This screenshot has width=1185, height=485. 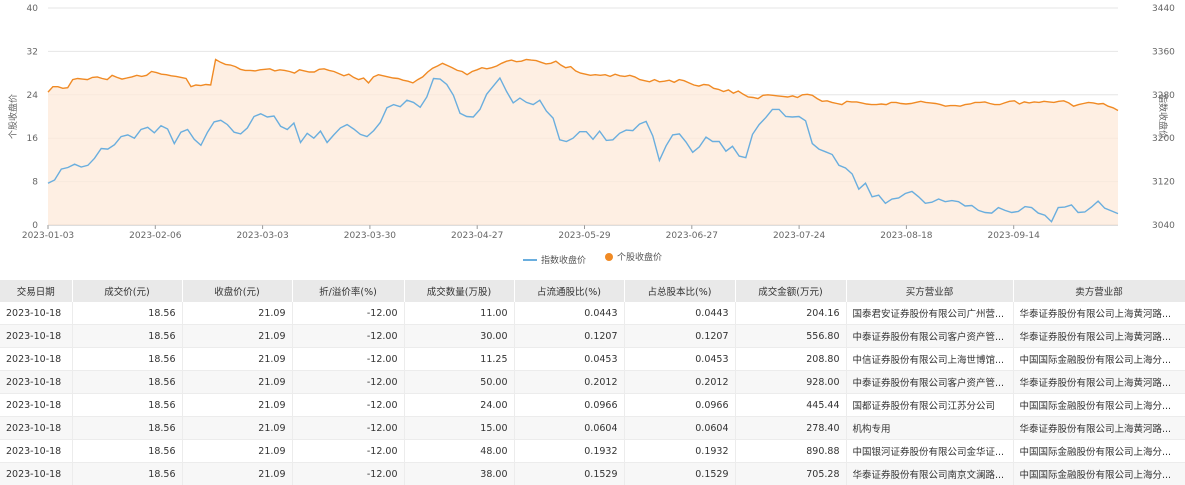 What do you see at coordinates (906, 236) in the screenshot?
I see `x-tick-label: 2023-08-18` at bounding box center [906, 236].